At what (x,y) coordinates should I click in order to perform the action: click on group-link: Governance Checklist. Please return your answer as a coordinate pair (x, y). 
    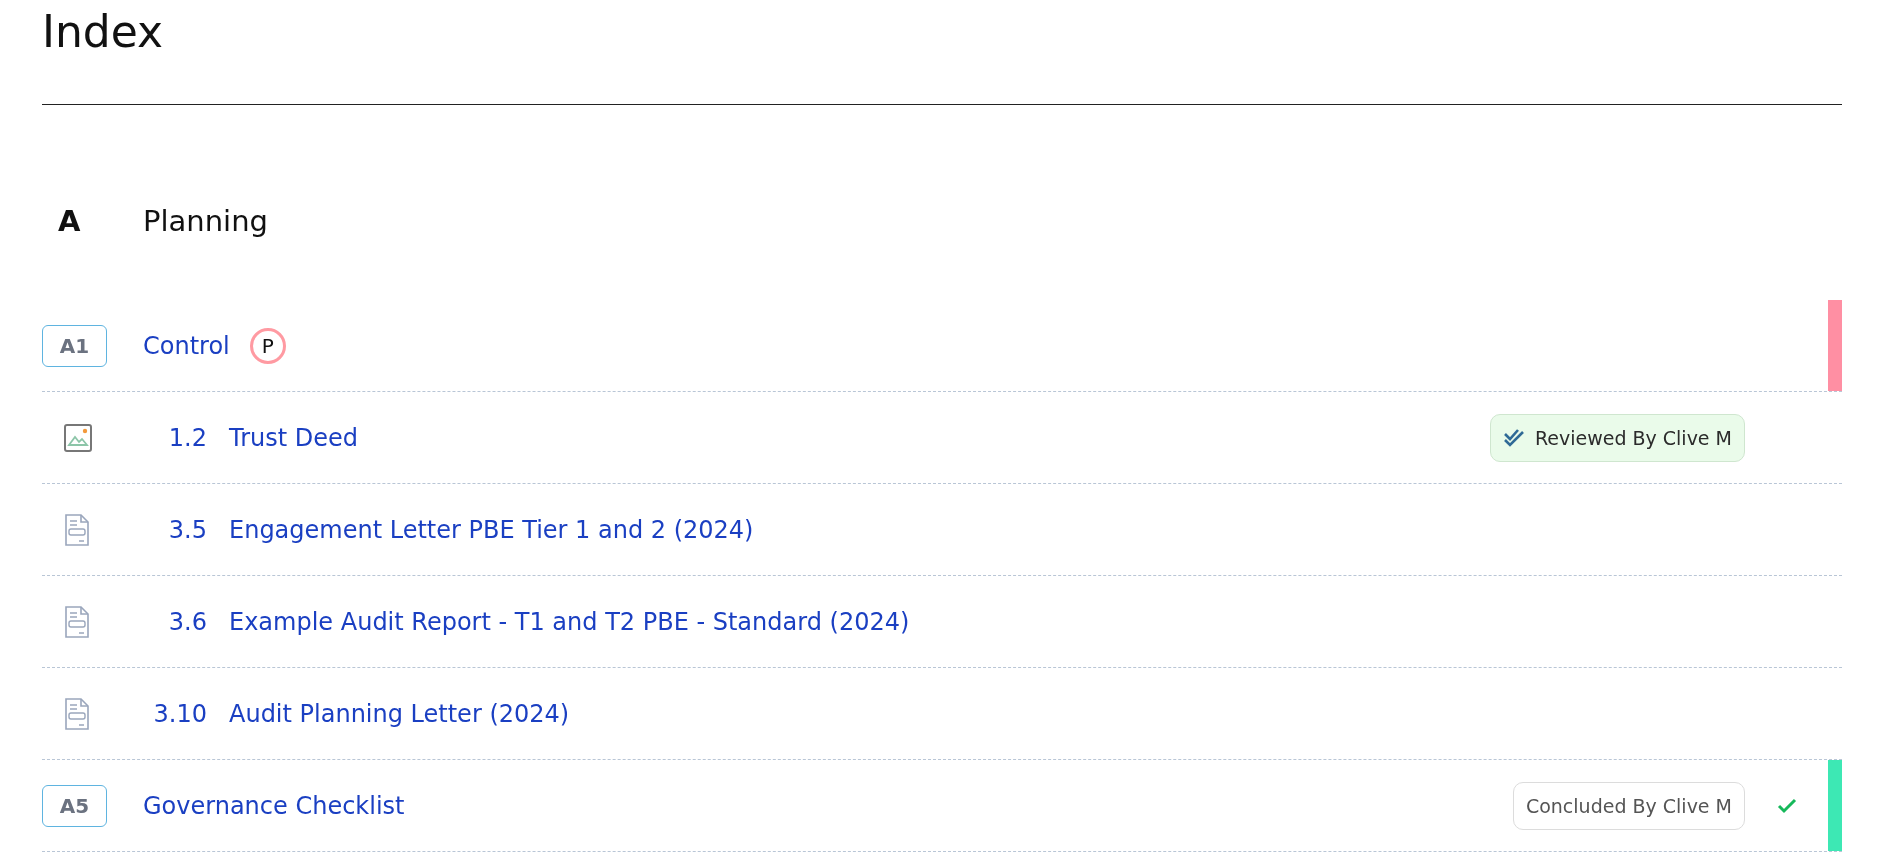
    Looking at the image, I should click on (274, 805).